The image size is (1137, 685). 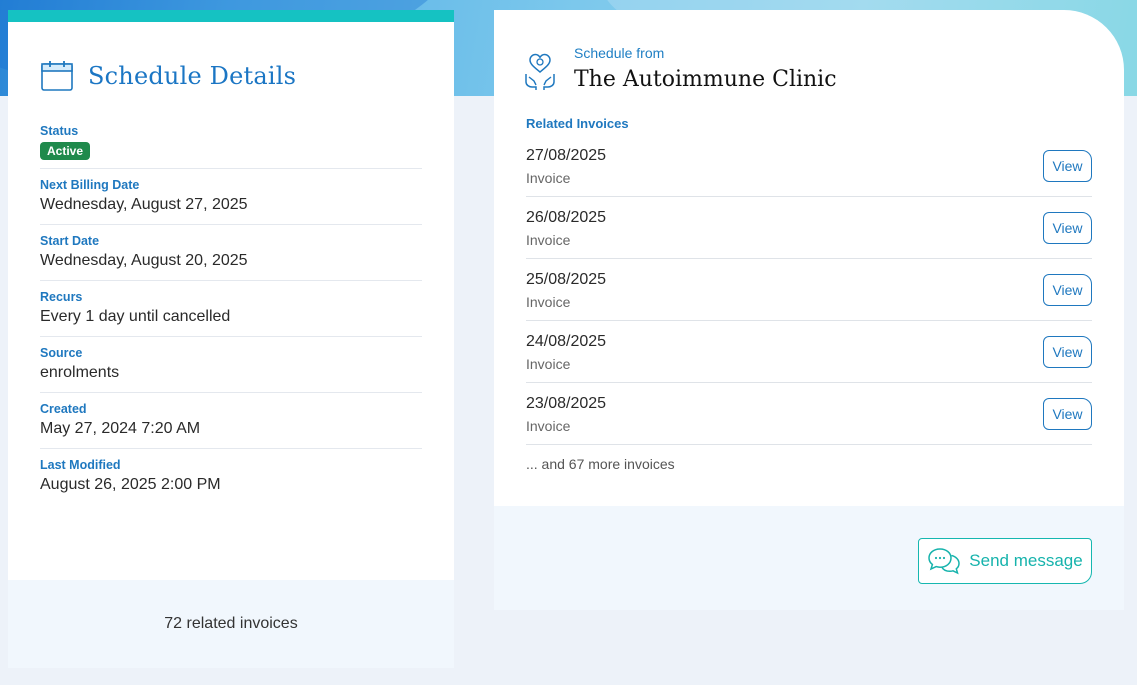 What do you see at coordinates (809, 558) in the screenshot?
I see `clinic-card-footer: Send message` at bounding box center [809, 558].